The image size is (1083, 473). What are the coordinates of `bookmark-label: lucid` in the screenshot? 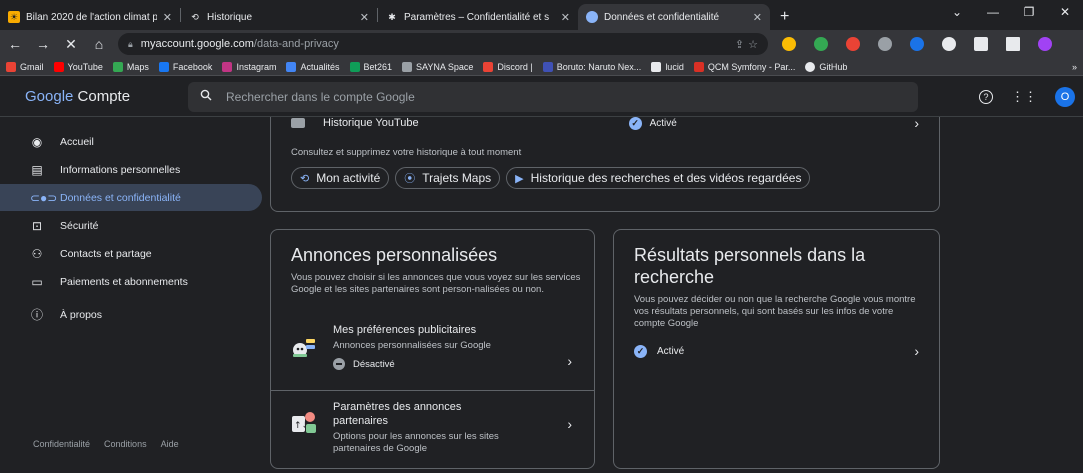 It's located at (674, 66).